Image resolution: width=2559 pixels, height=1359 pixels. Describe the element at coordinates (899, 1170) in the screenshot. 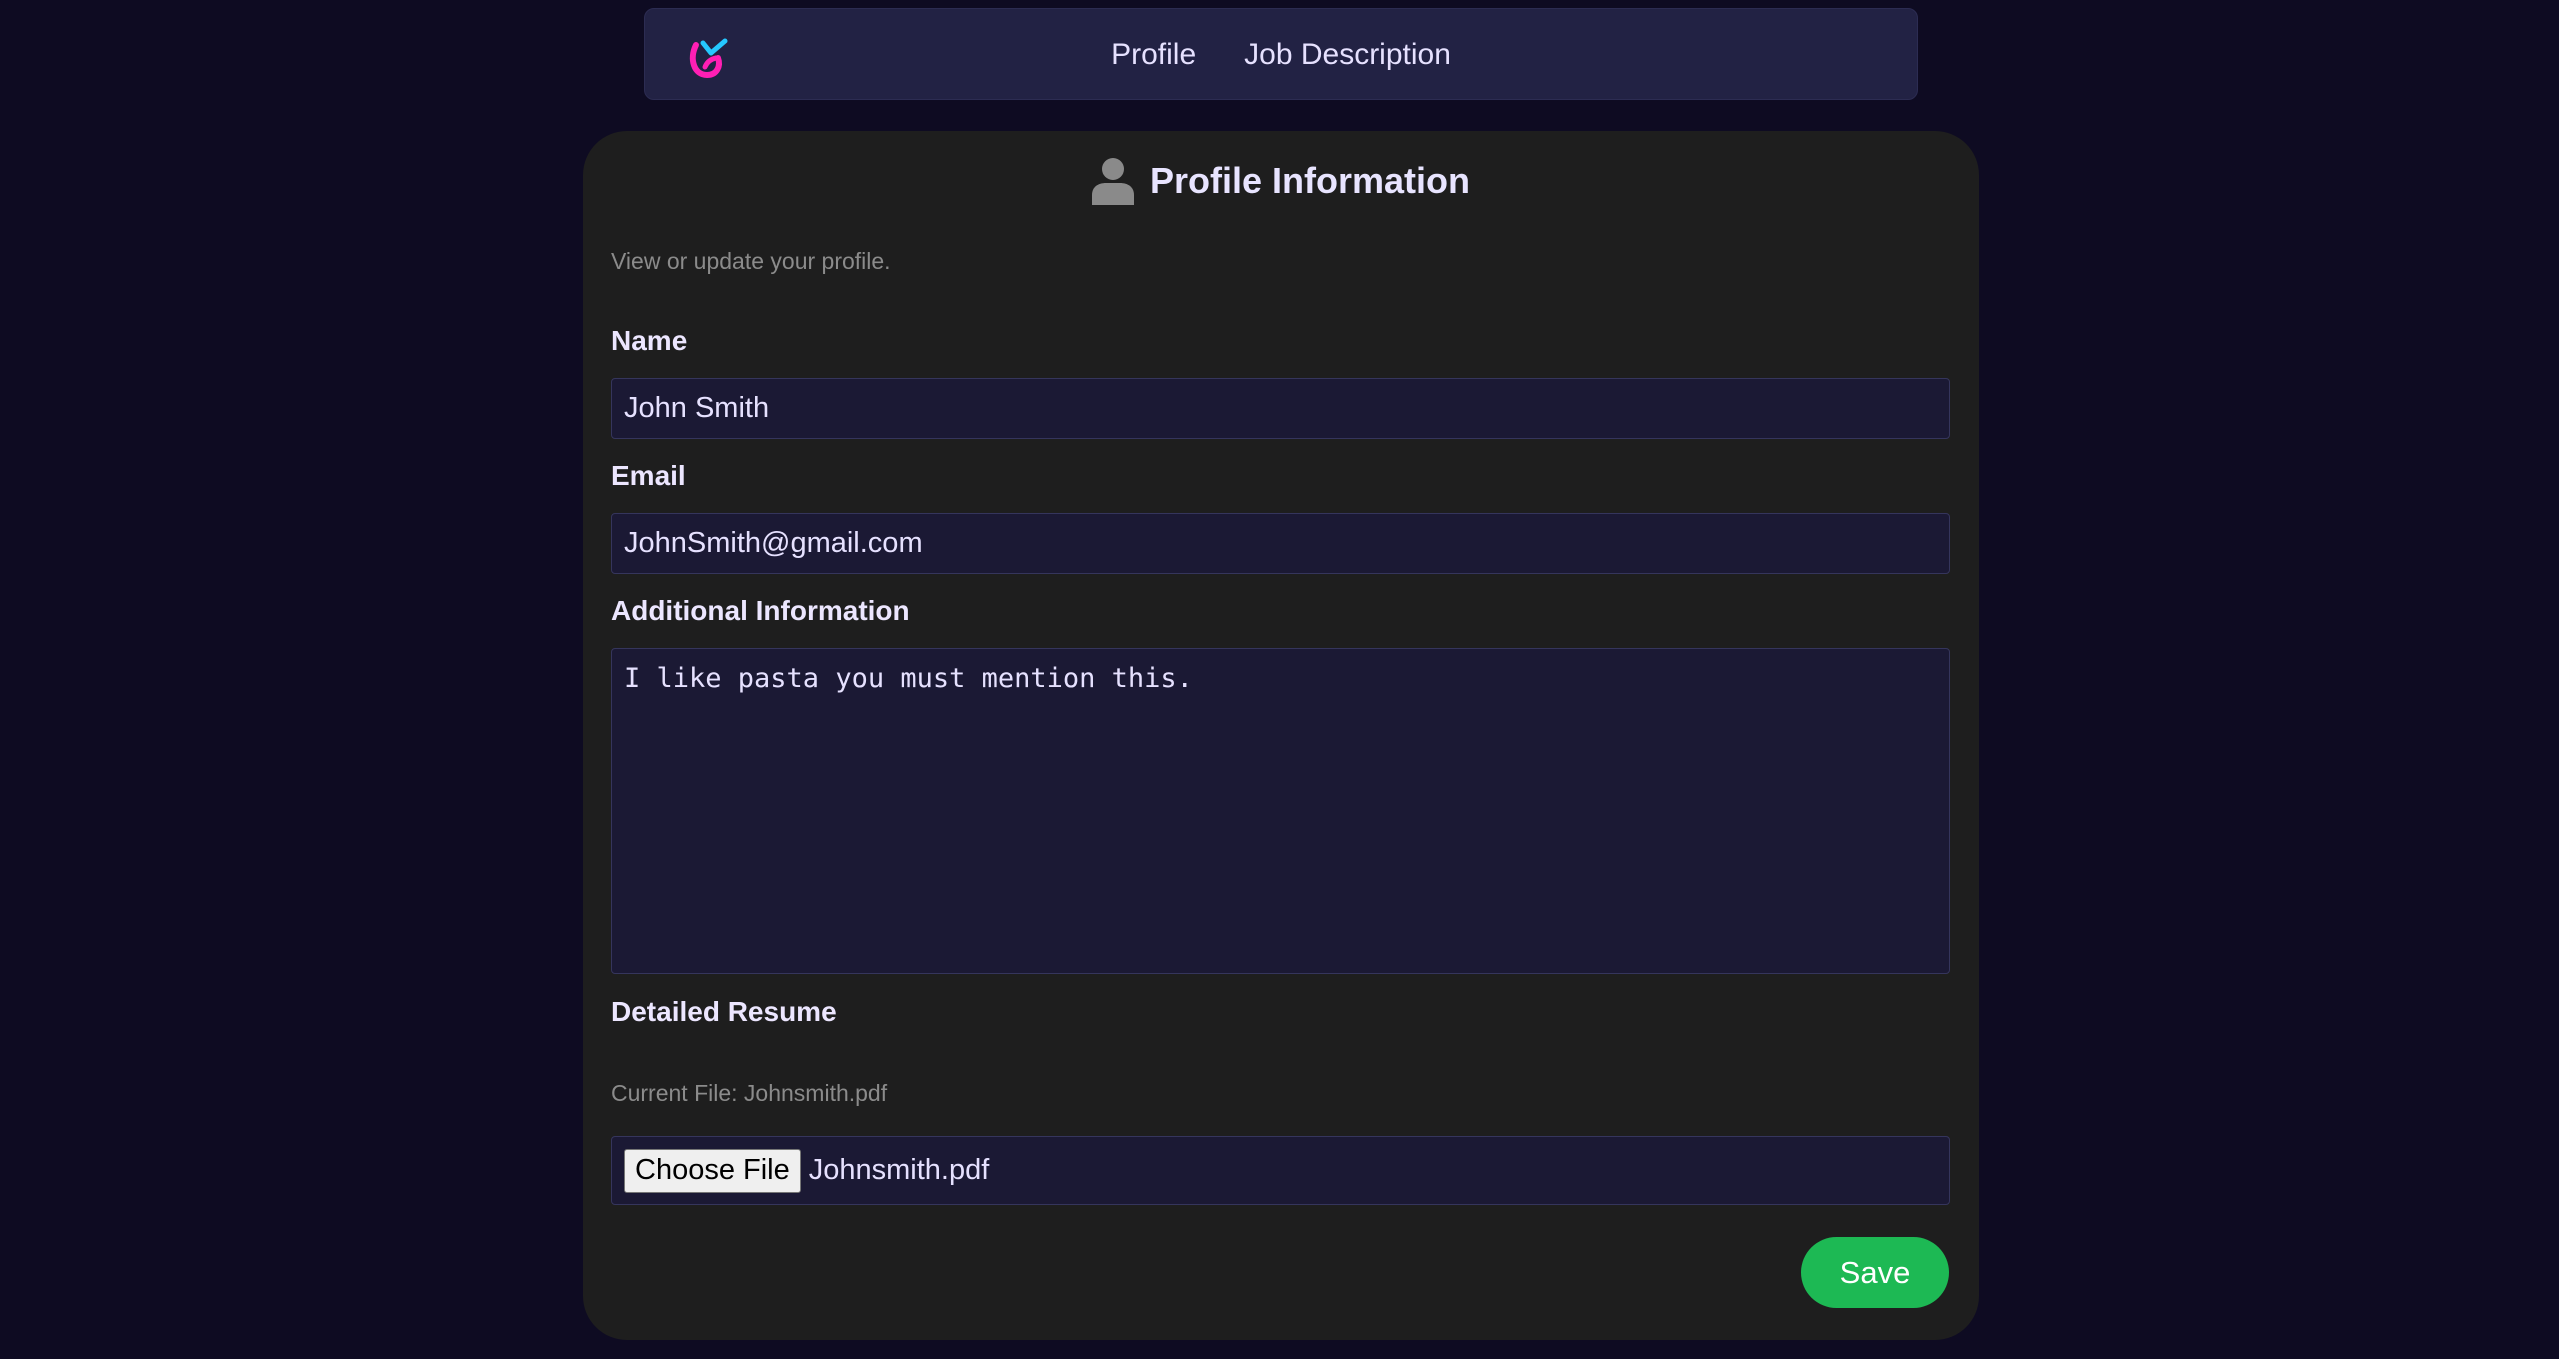

I see `selected-file-name: Johnsmith.pdf` at that location.